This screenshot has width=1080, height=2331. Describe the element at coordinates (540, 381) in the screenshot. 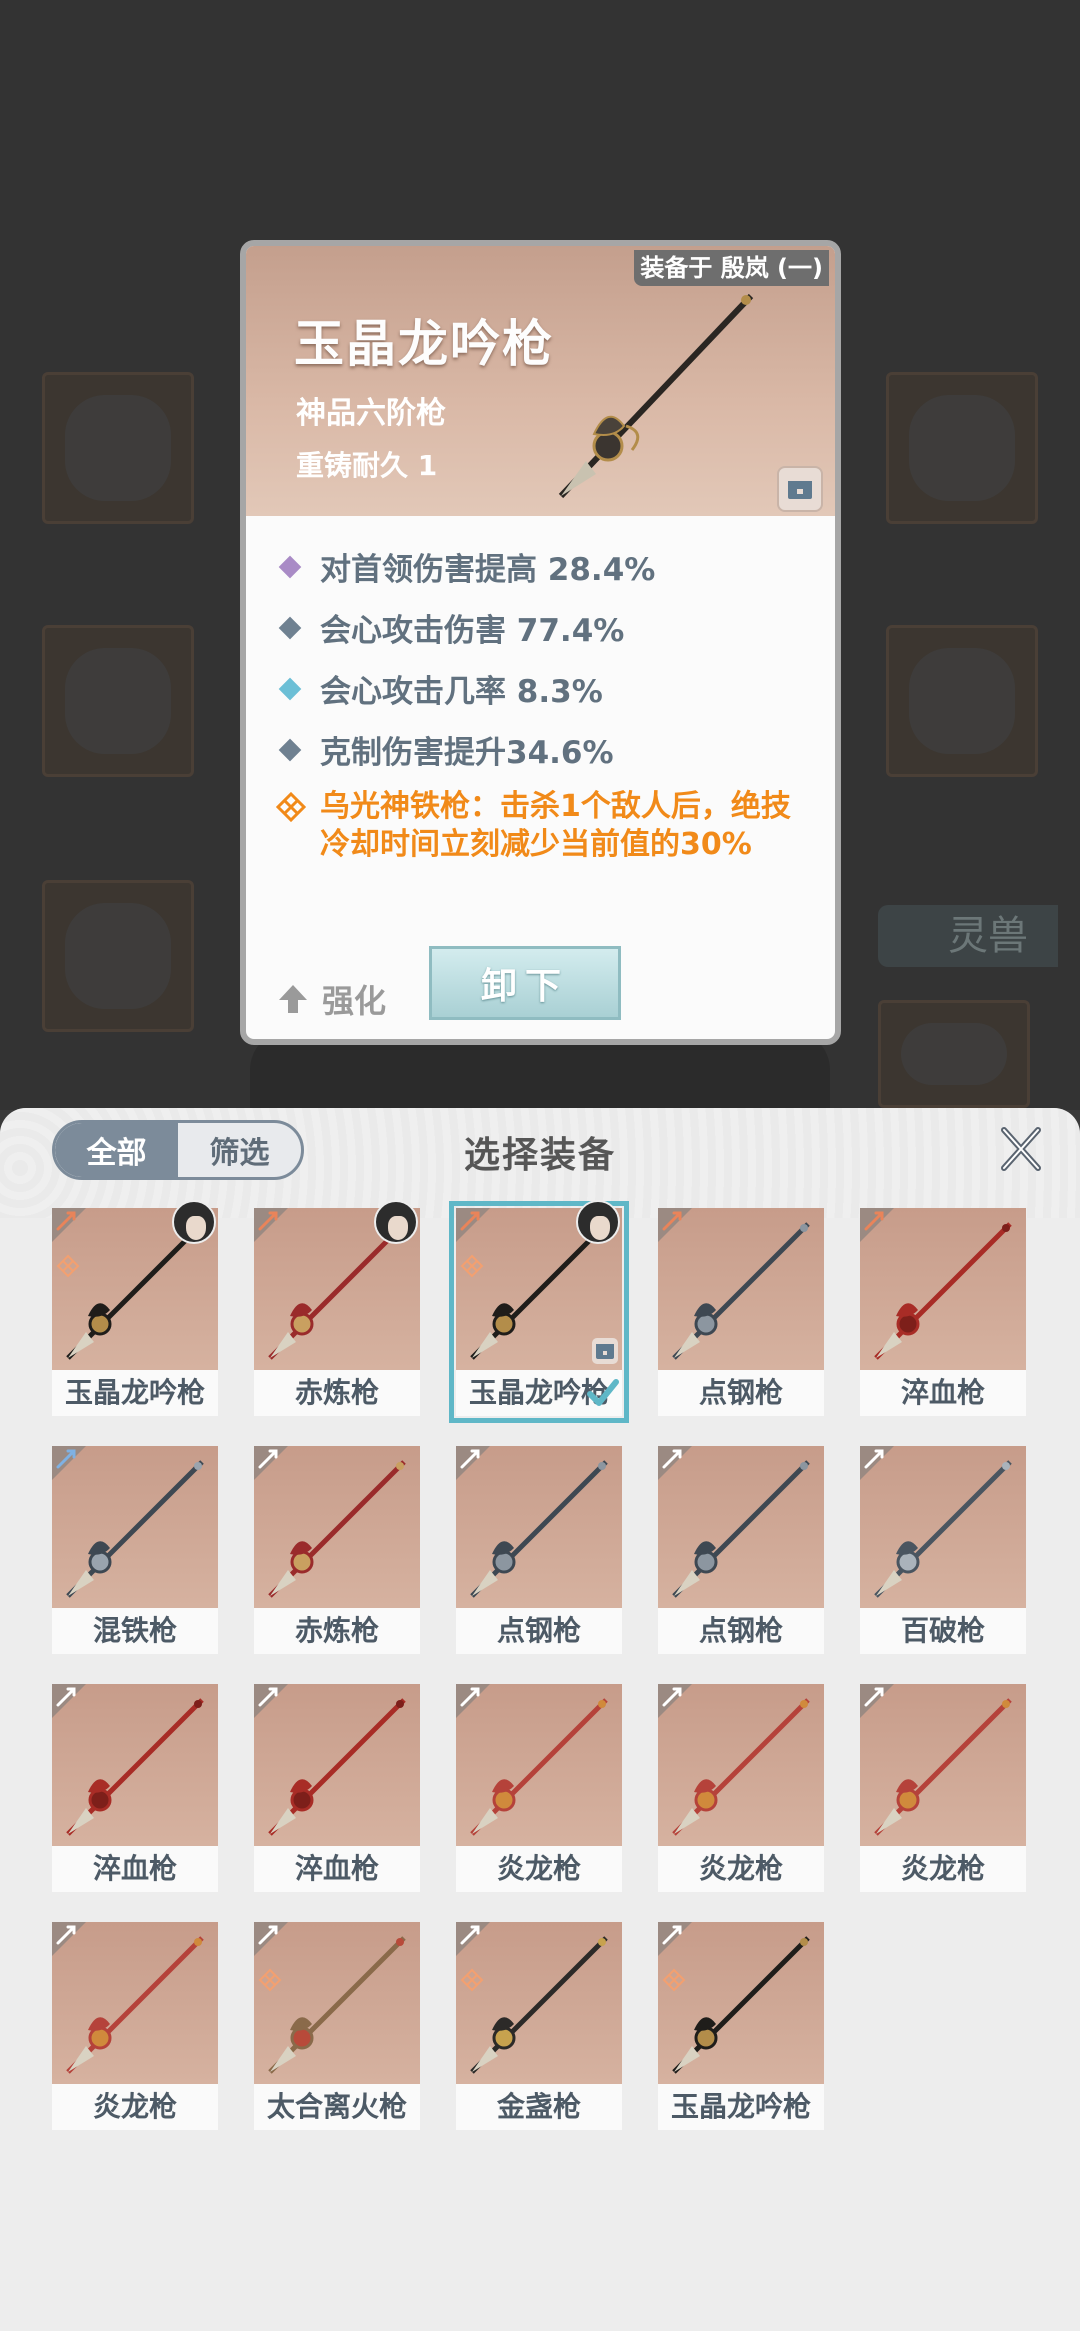

I see `card-header: 装备于 殷岚 (一) 玉晶龙吟枪 神品六阶枪 重铸耐久 1` at that location.